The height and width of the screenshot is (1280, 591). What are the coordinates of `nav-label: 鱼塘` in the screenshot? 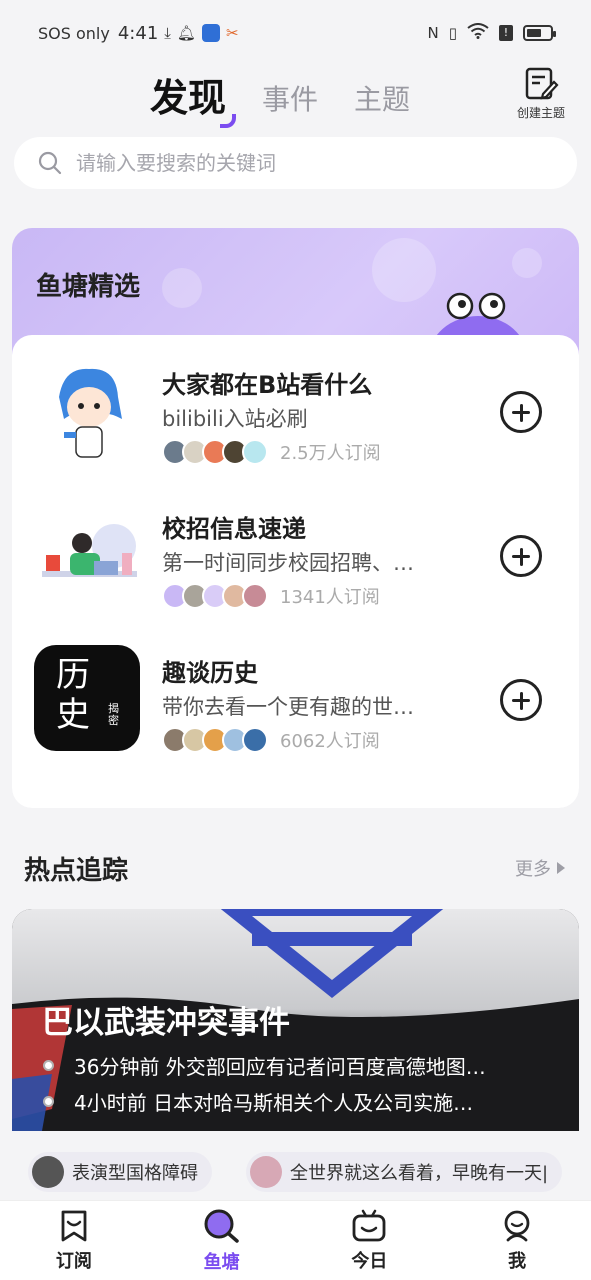 It's located at (221, 1262).